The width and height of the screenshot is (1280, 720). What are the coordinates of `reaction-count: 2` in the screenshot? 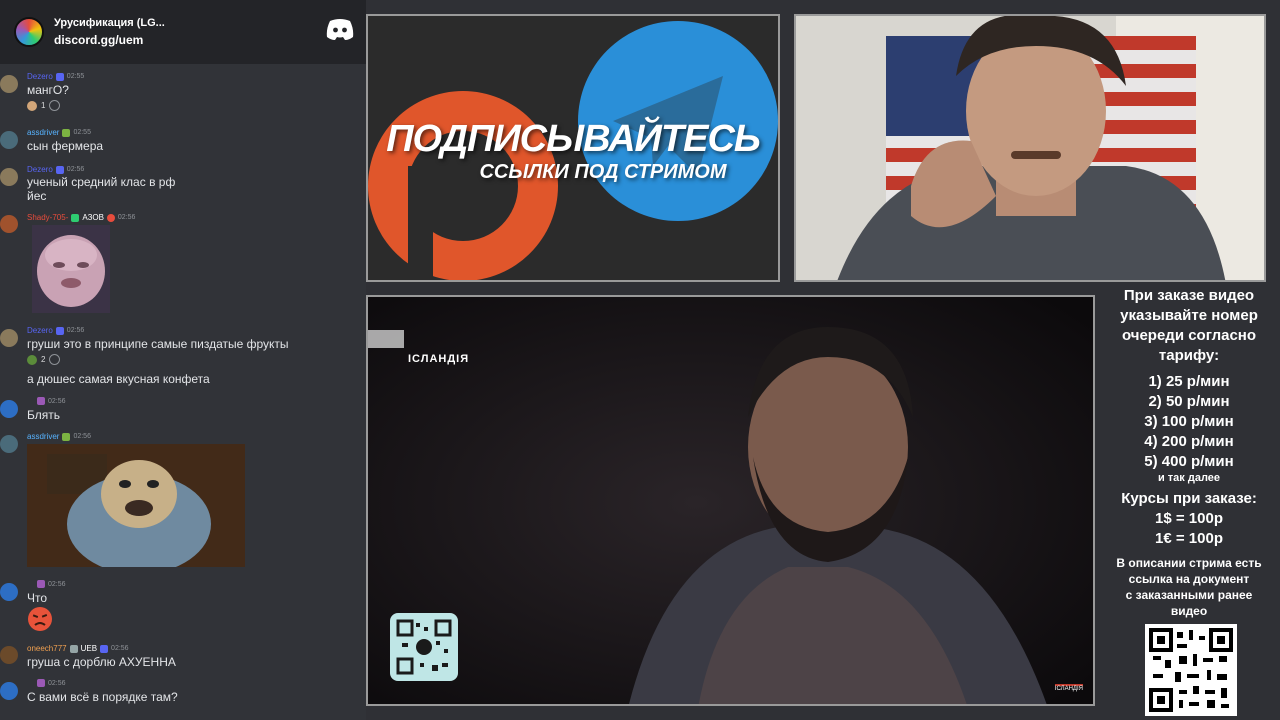 It's located at (43, 359).